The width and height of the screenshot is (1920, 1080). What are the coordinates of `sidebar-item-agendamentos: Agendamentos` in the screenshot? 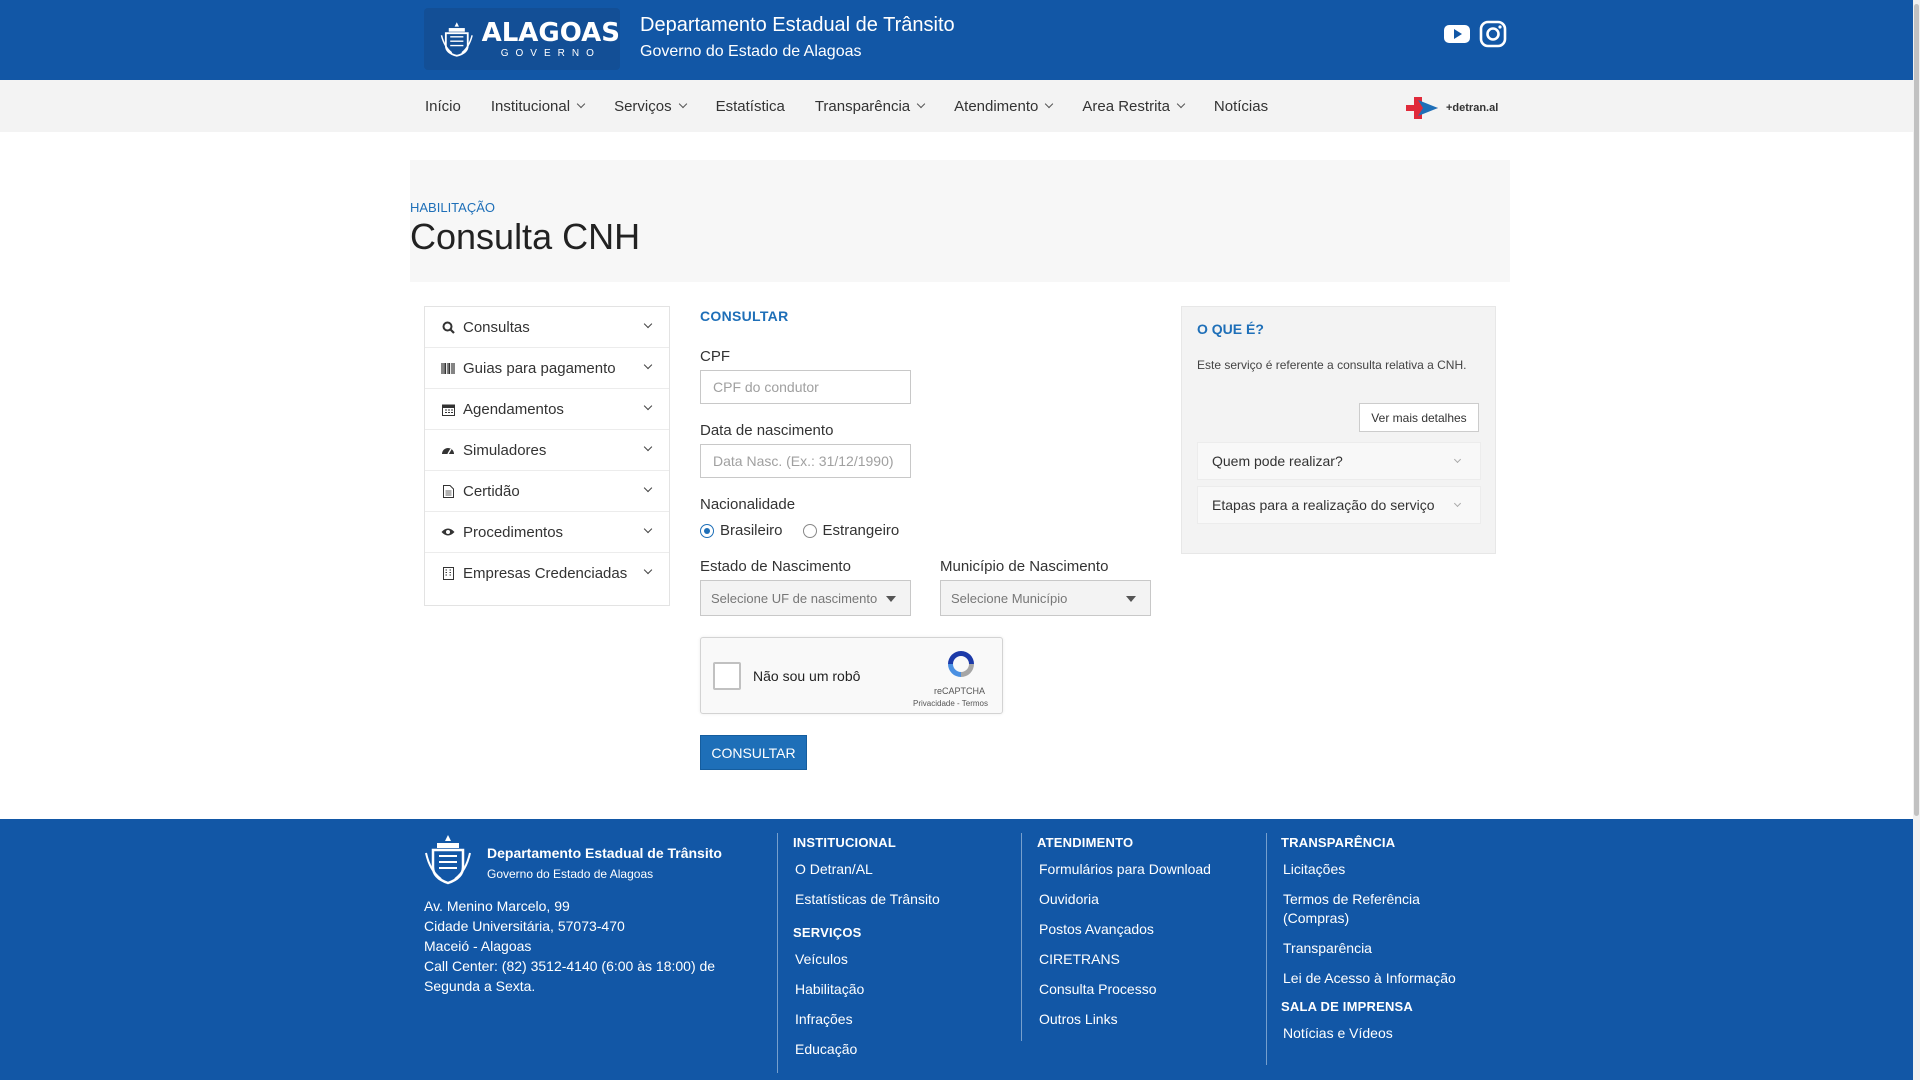 It's located at (547, 409).